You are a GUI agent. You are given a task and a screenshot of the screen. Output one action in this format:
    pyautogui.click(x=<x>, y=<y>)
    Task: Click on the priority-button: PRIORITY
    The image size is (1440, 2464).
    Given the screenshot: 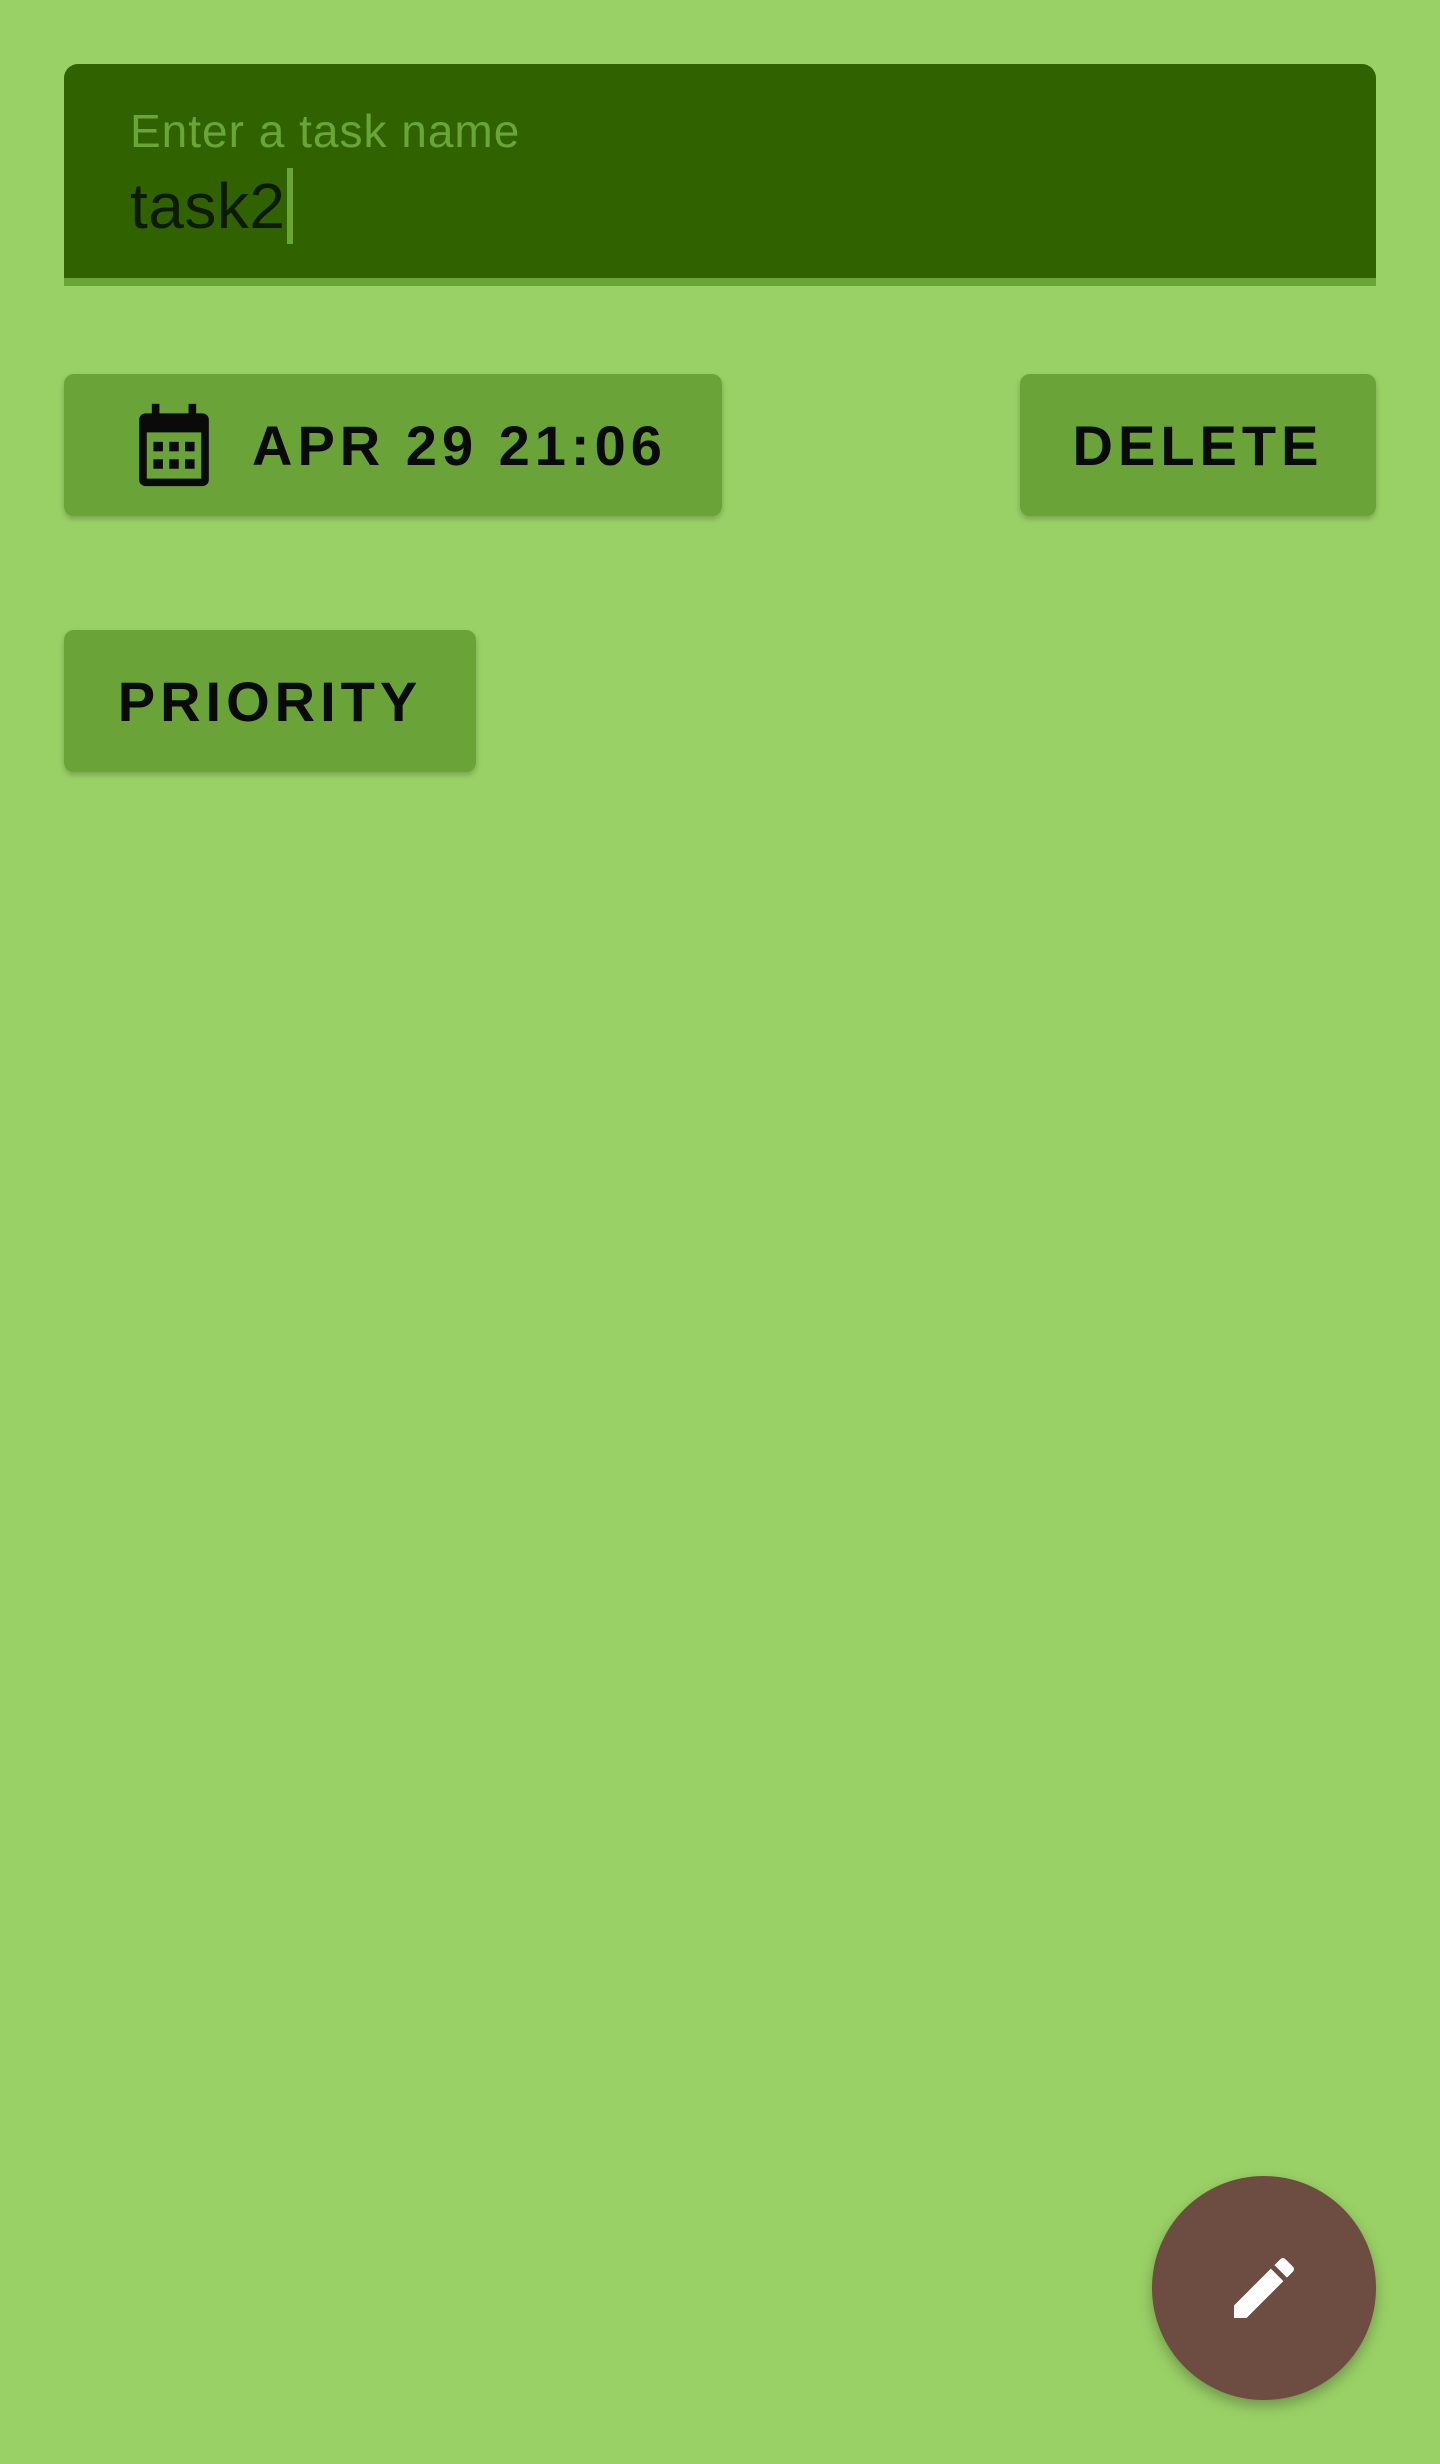 What is the action you would take?
    pyautogui.click(x=270, y=701)
    